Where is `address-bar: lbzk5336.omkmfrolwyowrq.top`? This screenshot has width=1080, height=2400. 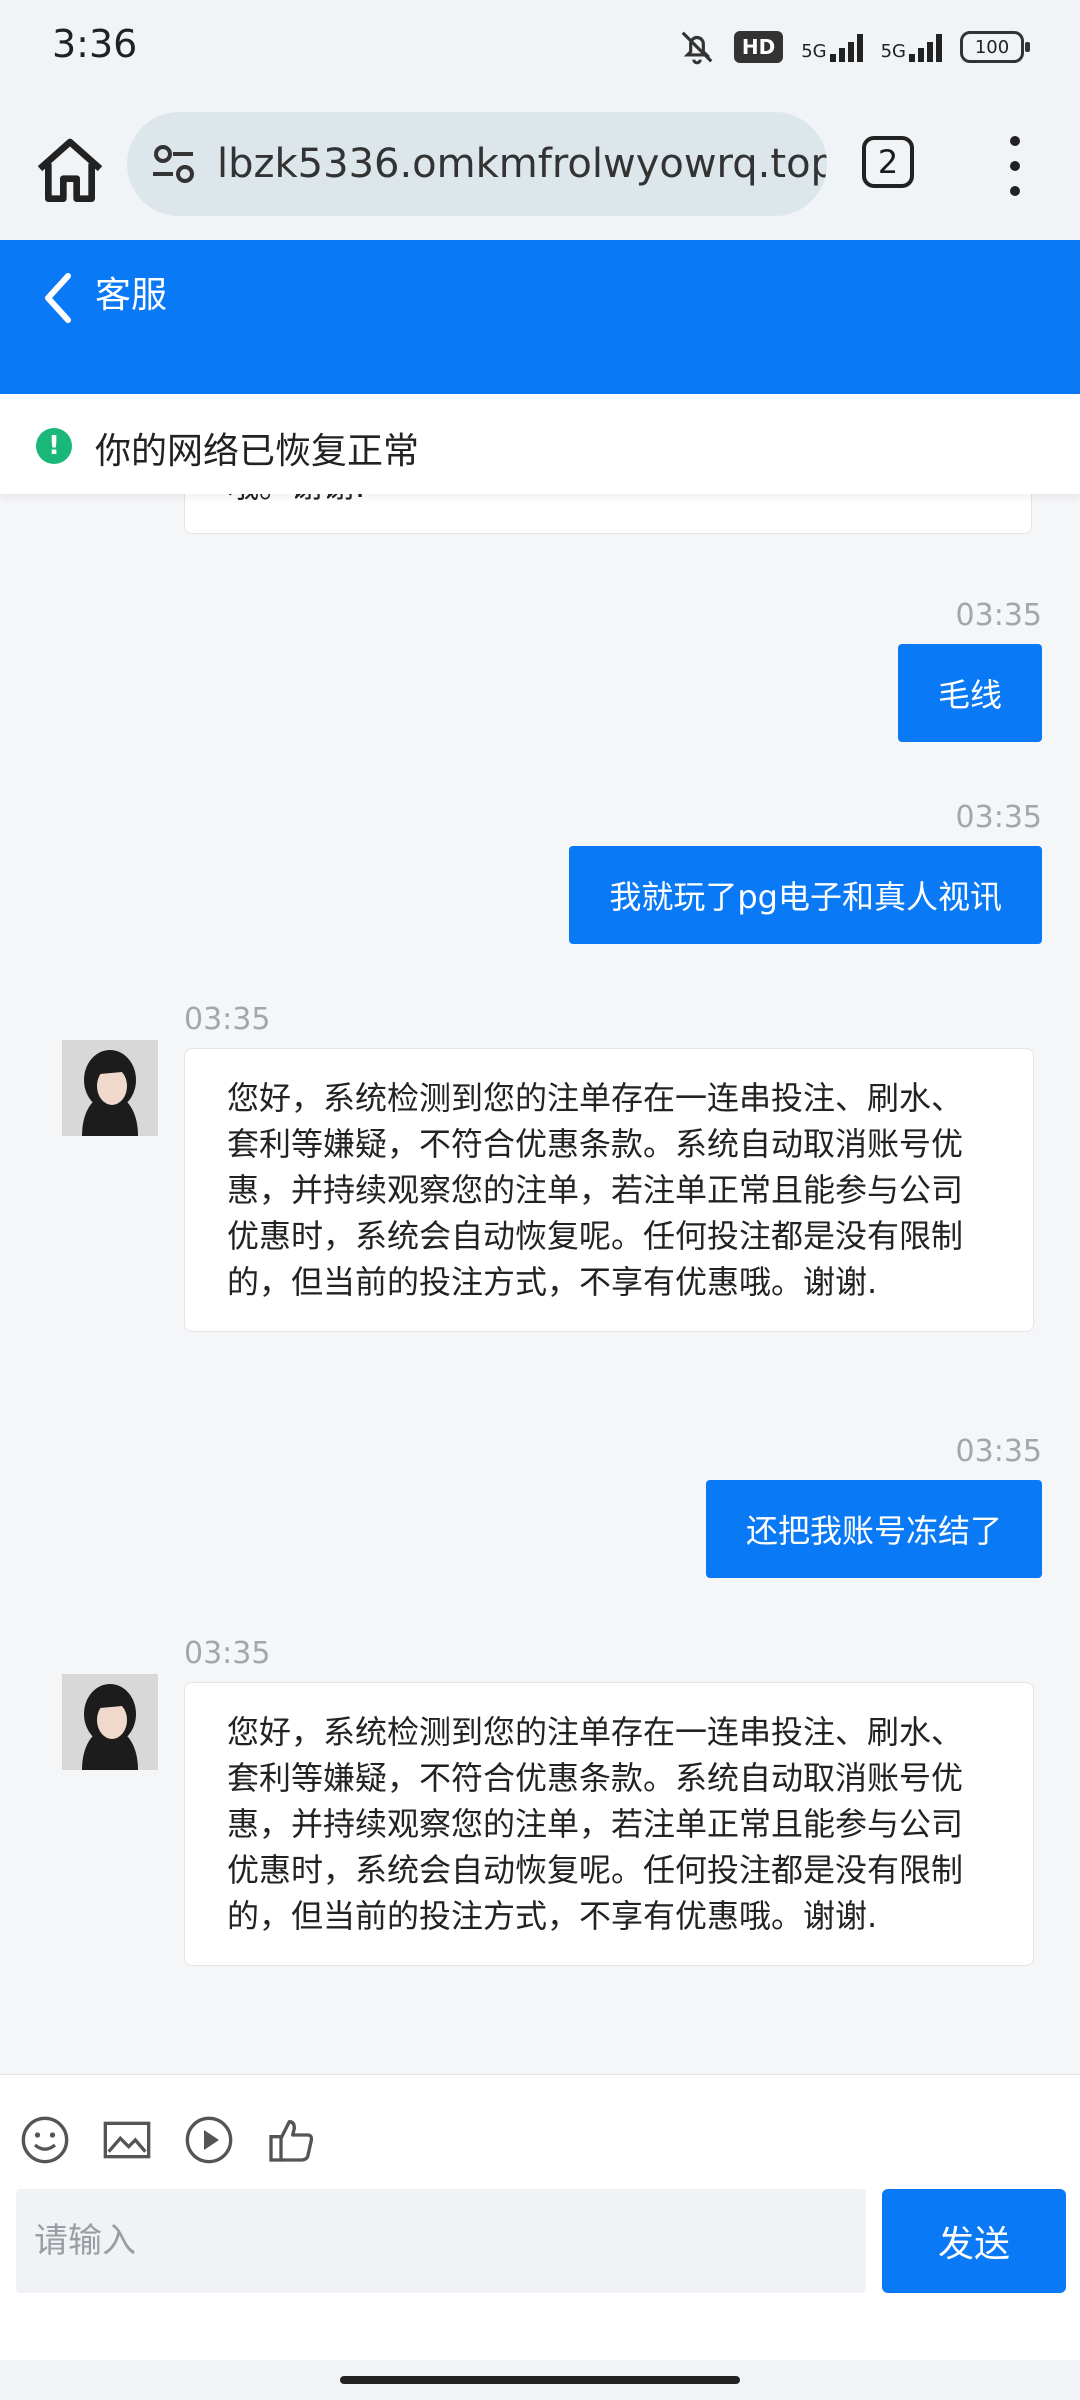
address-bar: lbzk5336.omkmfrolwyowrq.top is located at coordinates (477, 164).